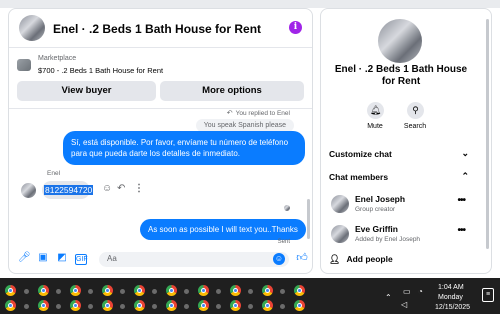  Describe the element at coordinates (360, 154) in the screenshot. I see `customize-chat-label: Customize chat` at that location.